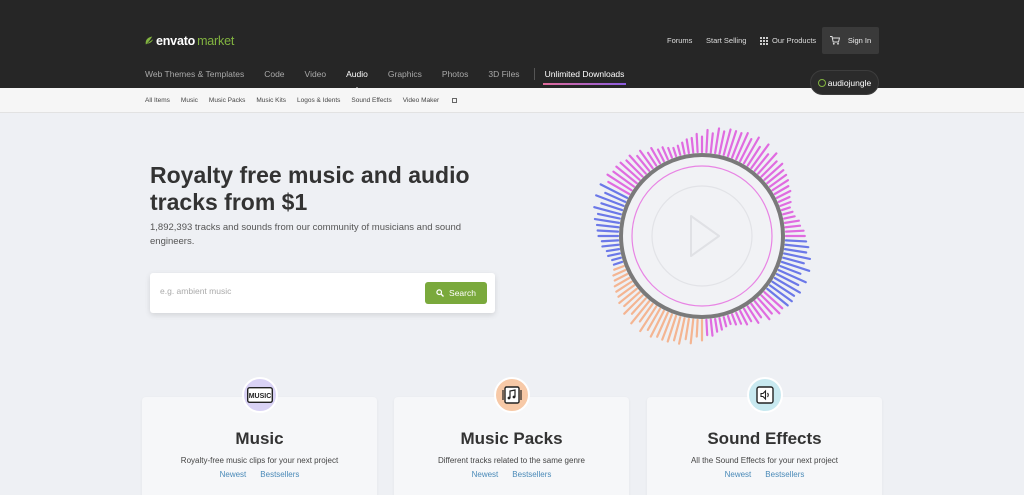 Image resolution: width=1024 pixels, height=495 pixels. Describe the element at coordinates (371, 100) in the screenshot. I see `subnav-sound-effects: Sound Effects` at that location.